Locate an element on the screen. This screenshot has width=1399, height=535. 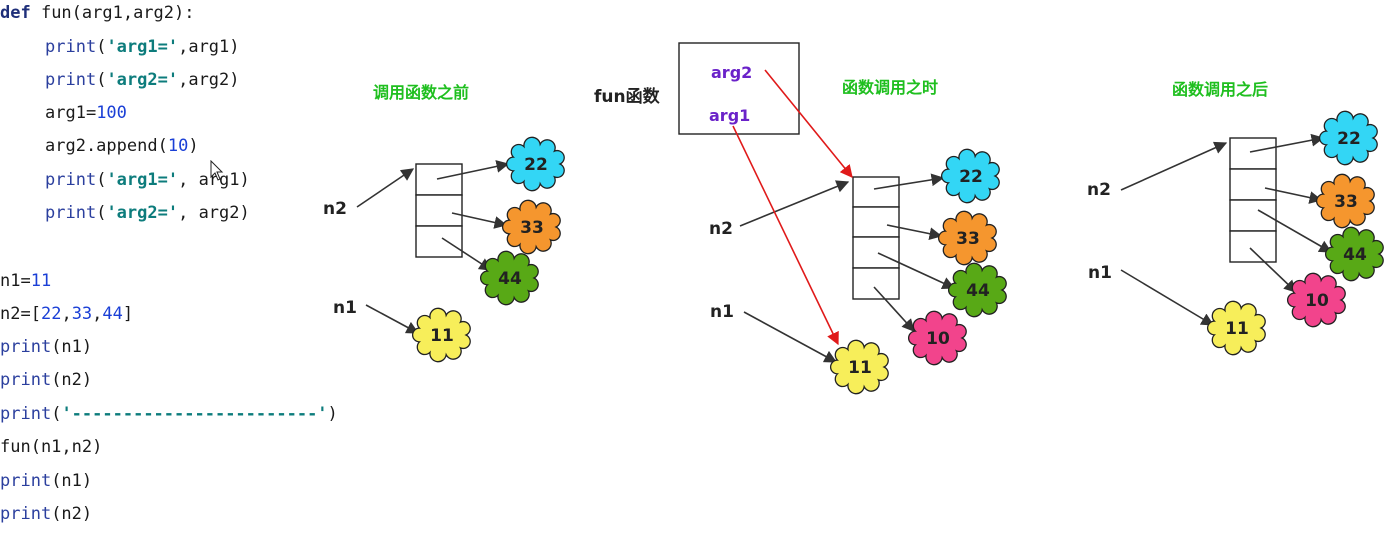
arg1-label: arg1 is located at coordinates (729, 115).